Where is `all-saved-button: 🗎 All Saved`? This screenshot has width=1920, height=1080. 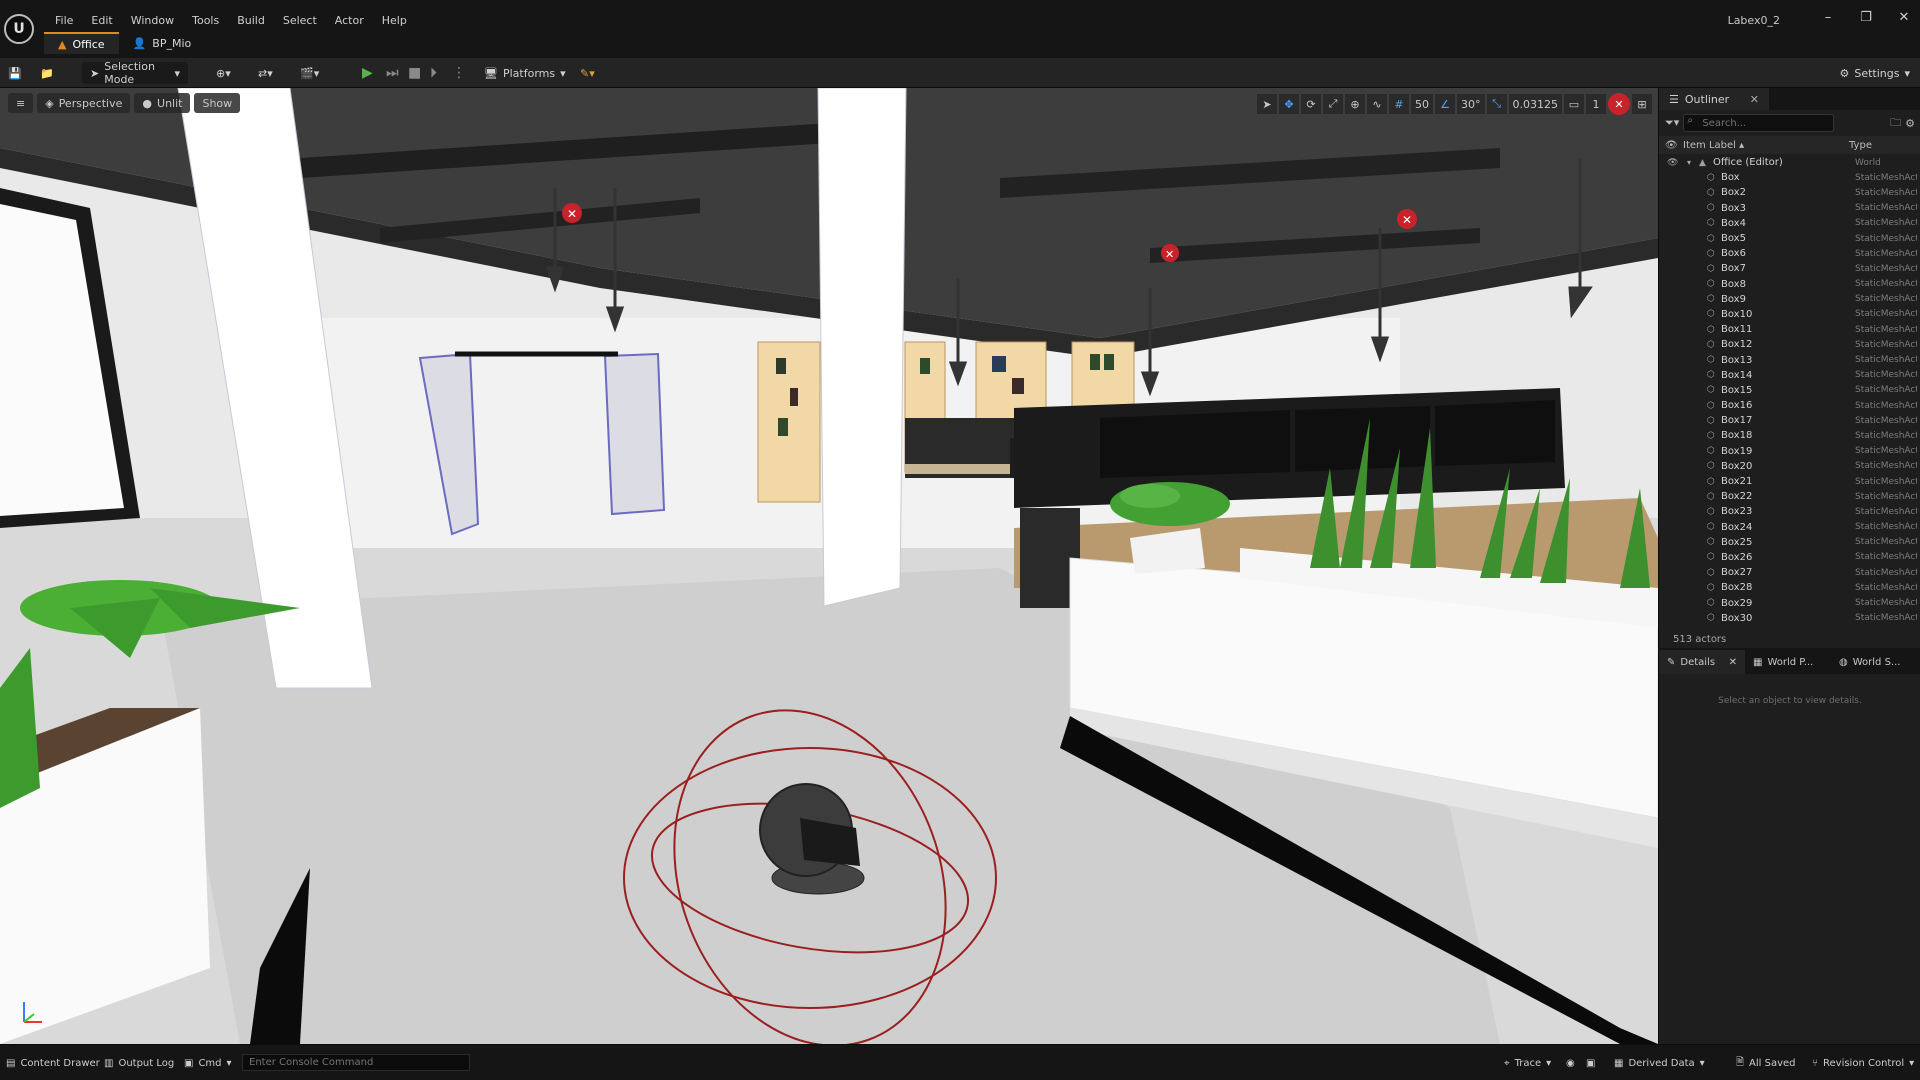
all-saved-button: 🗎 All Saved is located at coordinates (1766, 1063).